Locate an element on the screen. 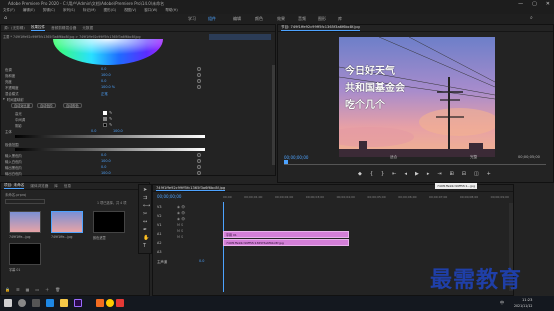 This screenshot has height=311, width=554. workspace-color: 颜色 is located at coordinates (259, 19).